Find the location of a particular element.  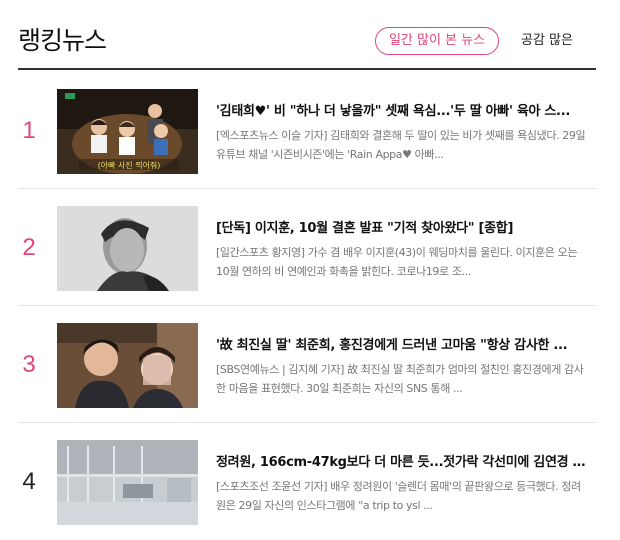

rank-number: 4 is located at coordinates (29, 481).